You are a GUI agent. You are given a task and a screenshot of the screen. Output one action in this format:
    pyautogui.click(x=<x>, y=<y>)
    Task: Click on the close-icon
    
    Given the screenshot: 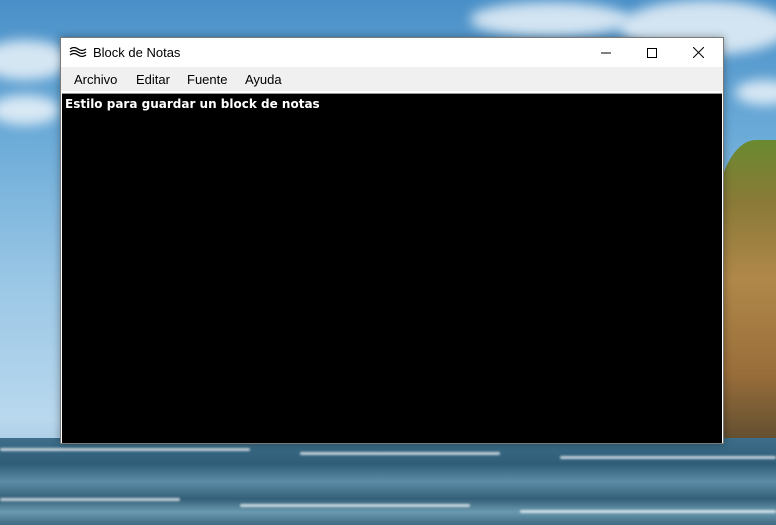 What is the action you would take?
    pyautogui.click(x=698, y=52)
    